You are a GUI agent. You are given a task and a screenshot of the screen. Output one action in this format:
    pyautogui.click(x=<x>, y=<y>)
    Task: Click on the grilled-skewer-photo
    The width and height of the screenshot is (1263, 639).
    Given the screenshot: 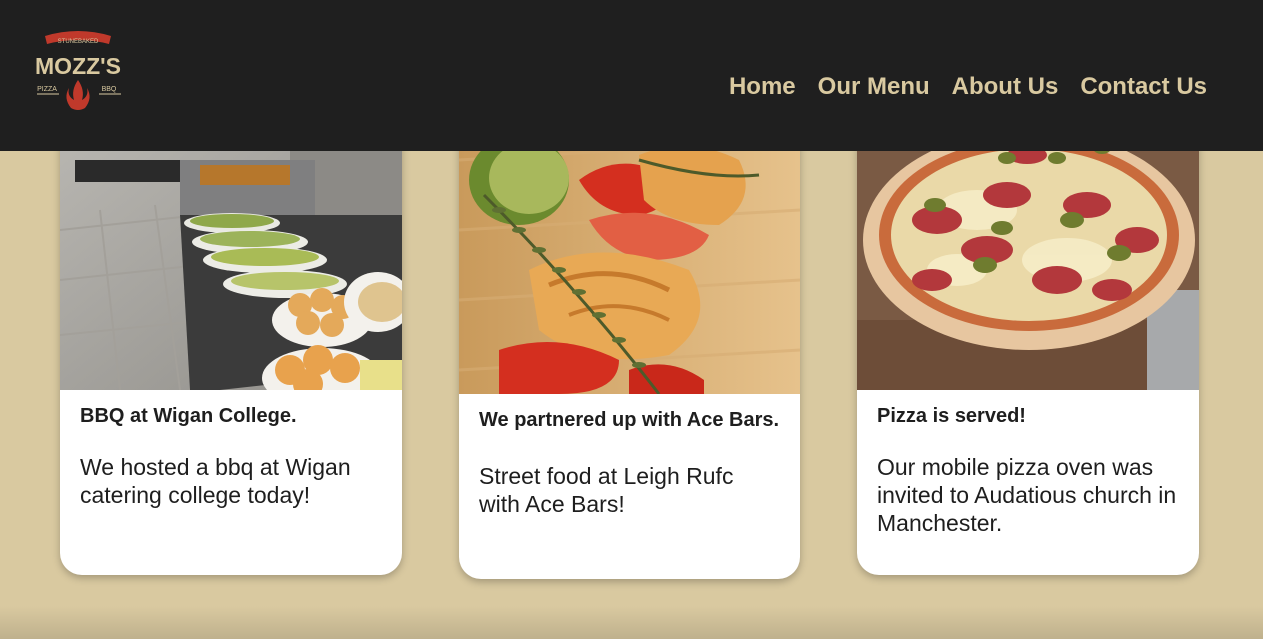 What is the action you would take?
    pyautogui.click(x=629, y=257)
    